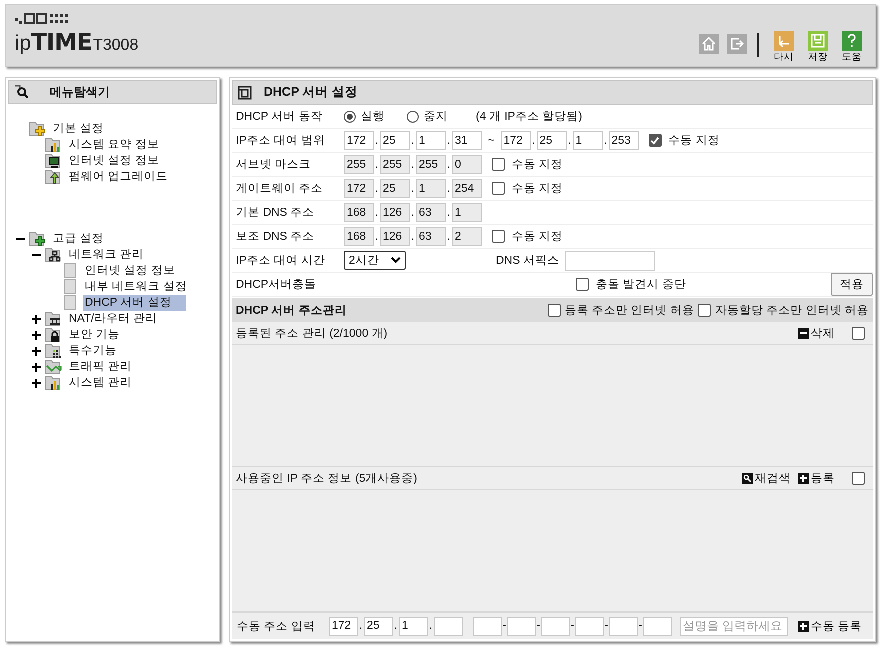 Image resolution: width=881 pixels, height=648 pixels. What do you see at coordinates (396, 260) in the screenshot?
I see `dropdown-caret-icon` at bounding box center [396, 260].